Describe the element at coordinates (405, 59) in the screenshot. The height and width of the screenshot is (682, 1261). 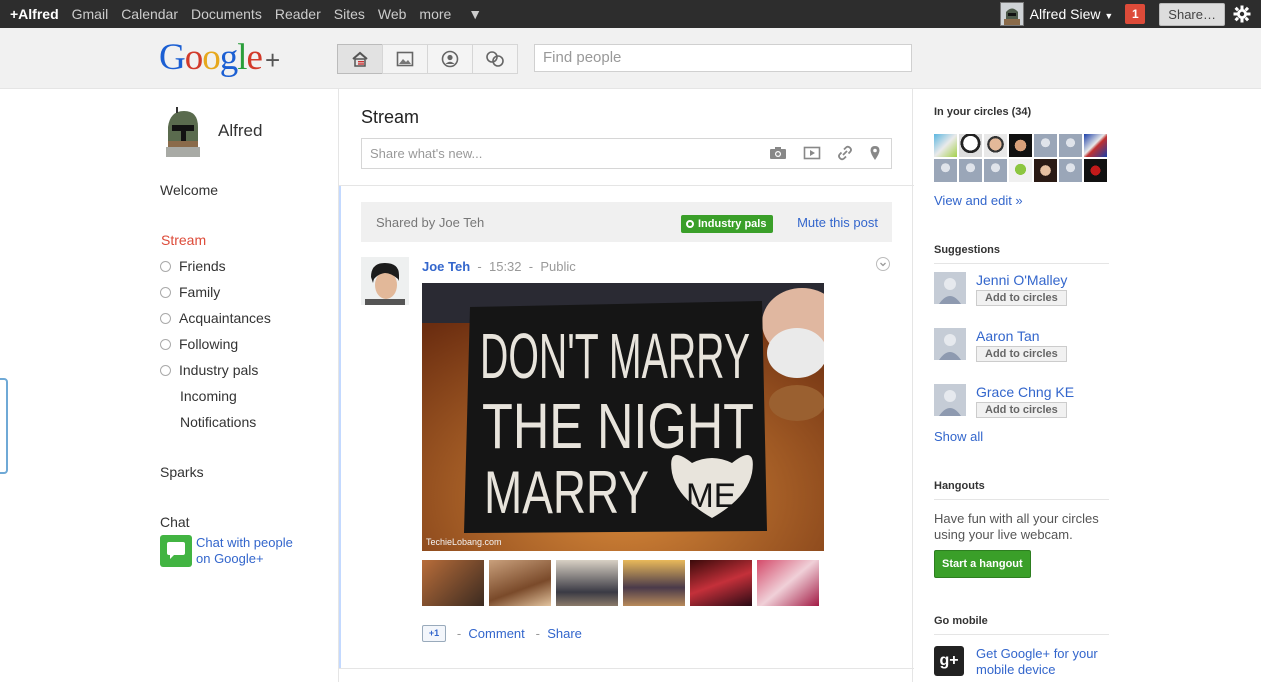
I see `photos-mode-button` at that location.